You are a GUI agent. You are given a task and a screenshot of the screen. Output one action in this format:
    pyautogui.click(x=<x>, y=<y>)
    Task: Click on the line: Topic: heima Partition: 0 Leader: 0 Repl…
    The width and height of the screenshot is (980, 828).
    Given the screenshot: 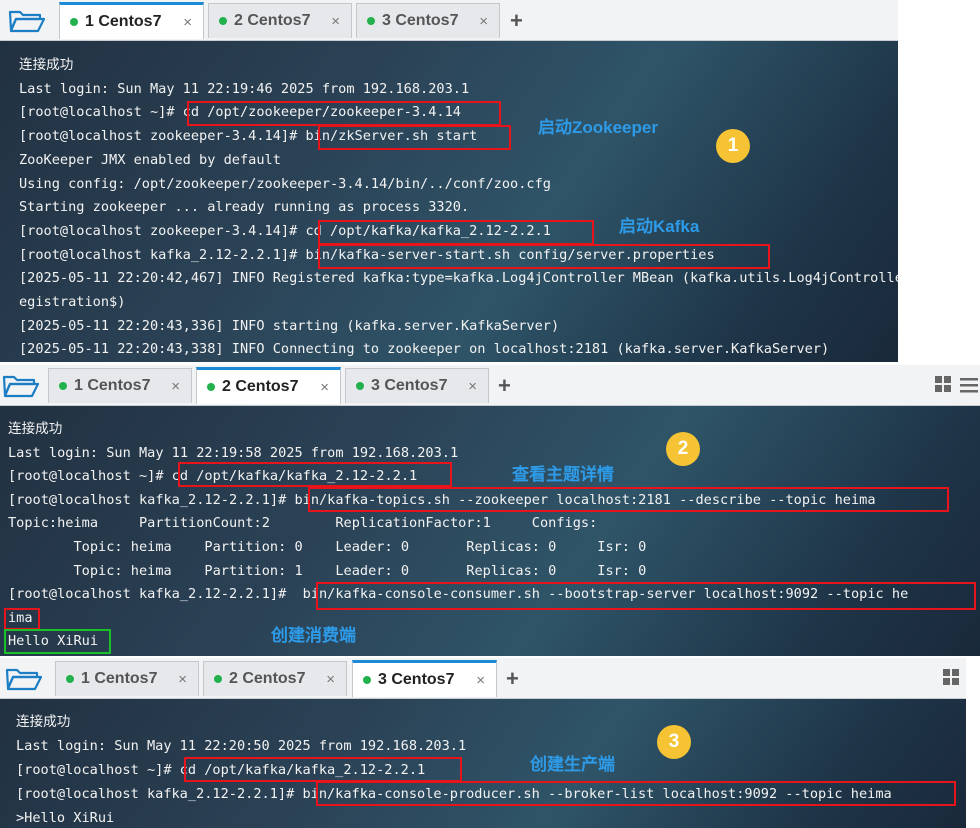 What is the action you would take?
    pyautogui.click(x=327, y=546)
    